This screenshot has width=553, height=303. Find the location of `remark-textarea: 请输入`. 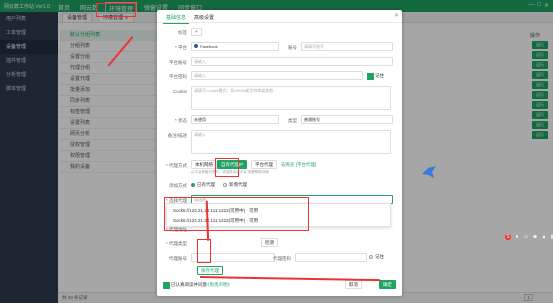

remark-textarea: 请输入 is located at coordinates (291, 142).